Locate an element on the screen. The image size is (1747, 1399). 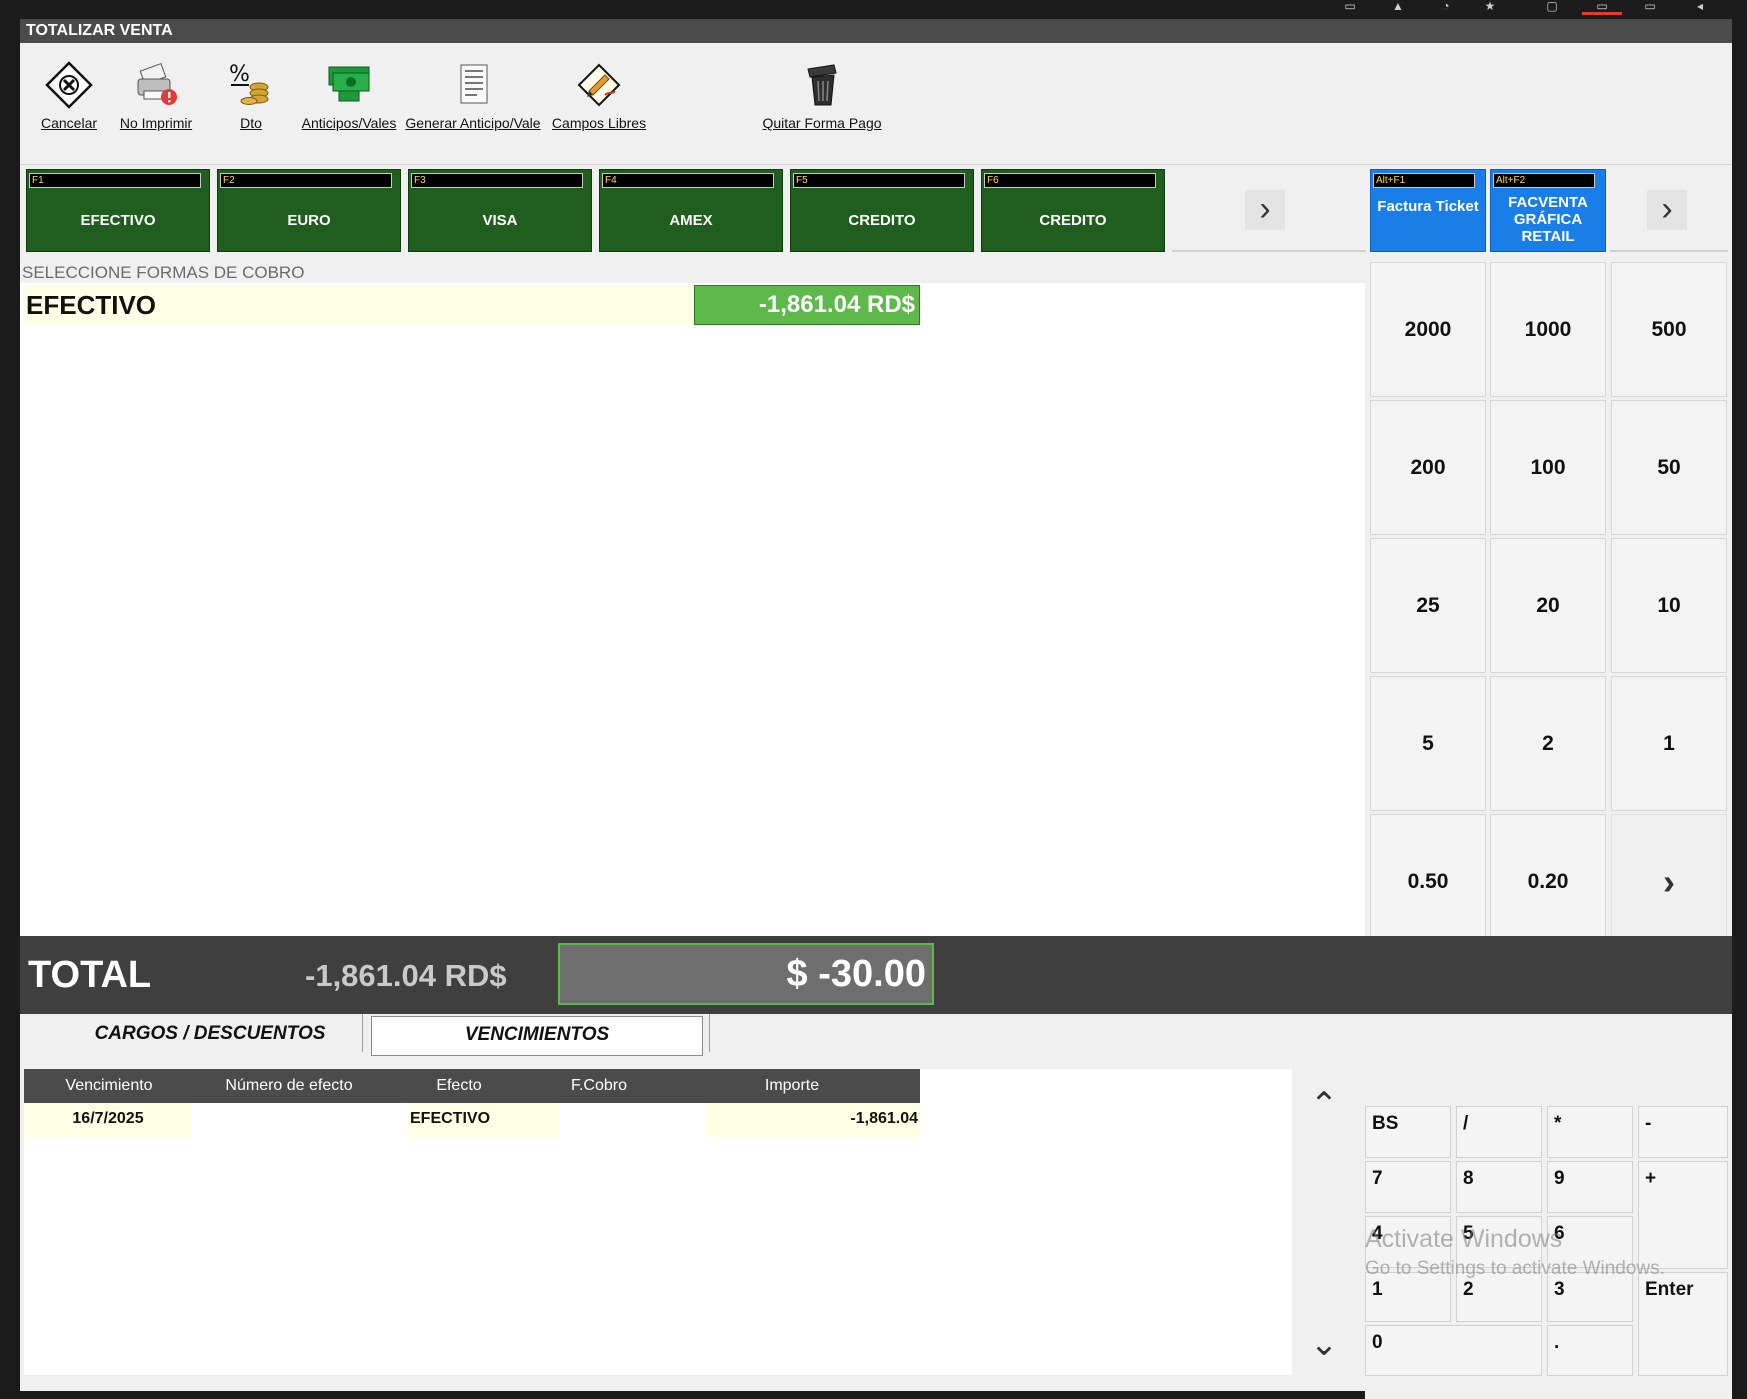
total-pending-box: $ -30.00 is located at coordinates (746, 974).